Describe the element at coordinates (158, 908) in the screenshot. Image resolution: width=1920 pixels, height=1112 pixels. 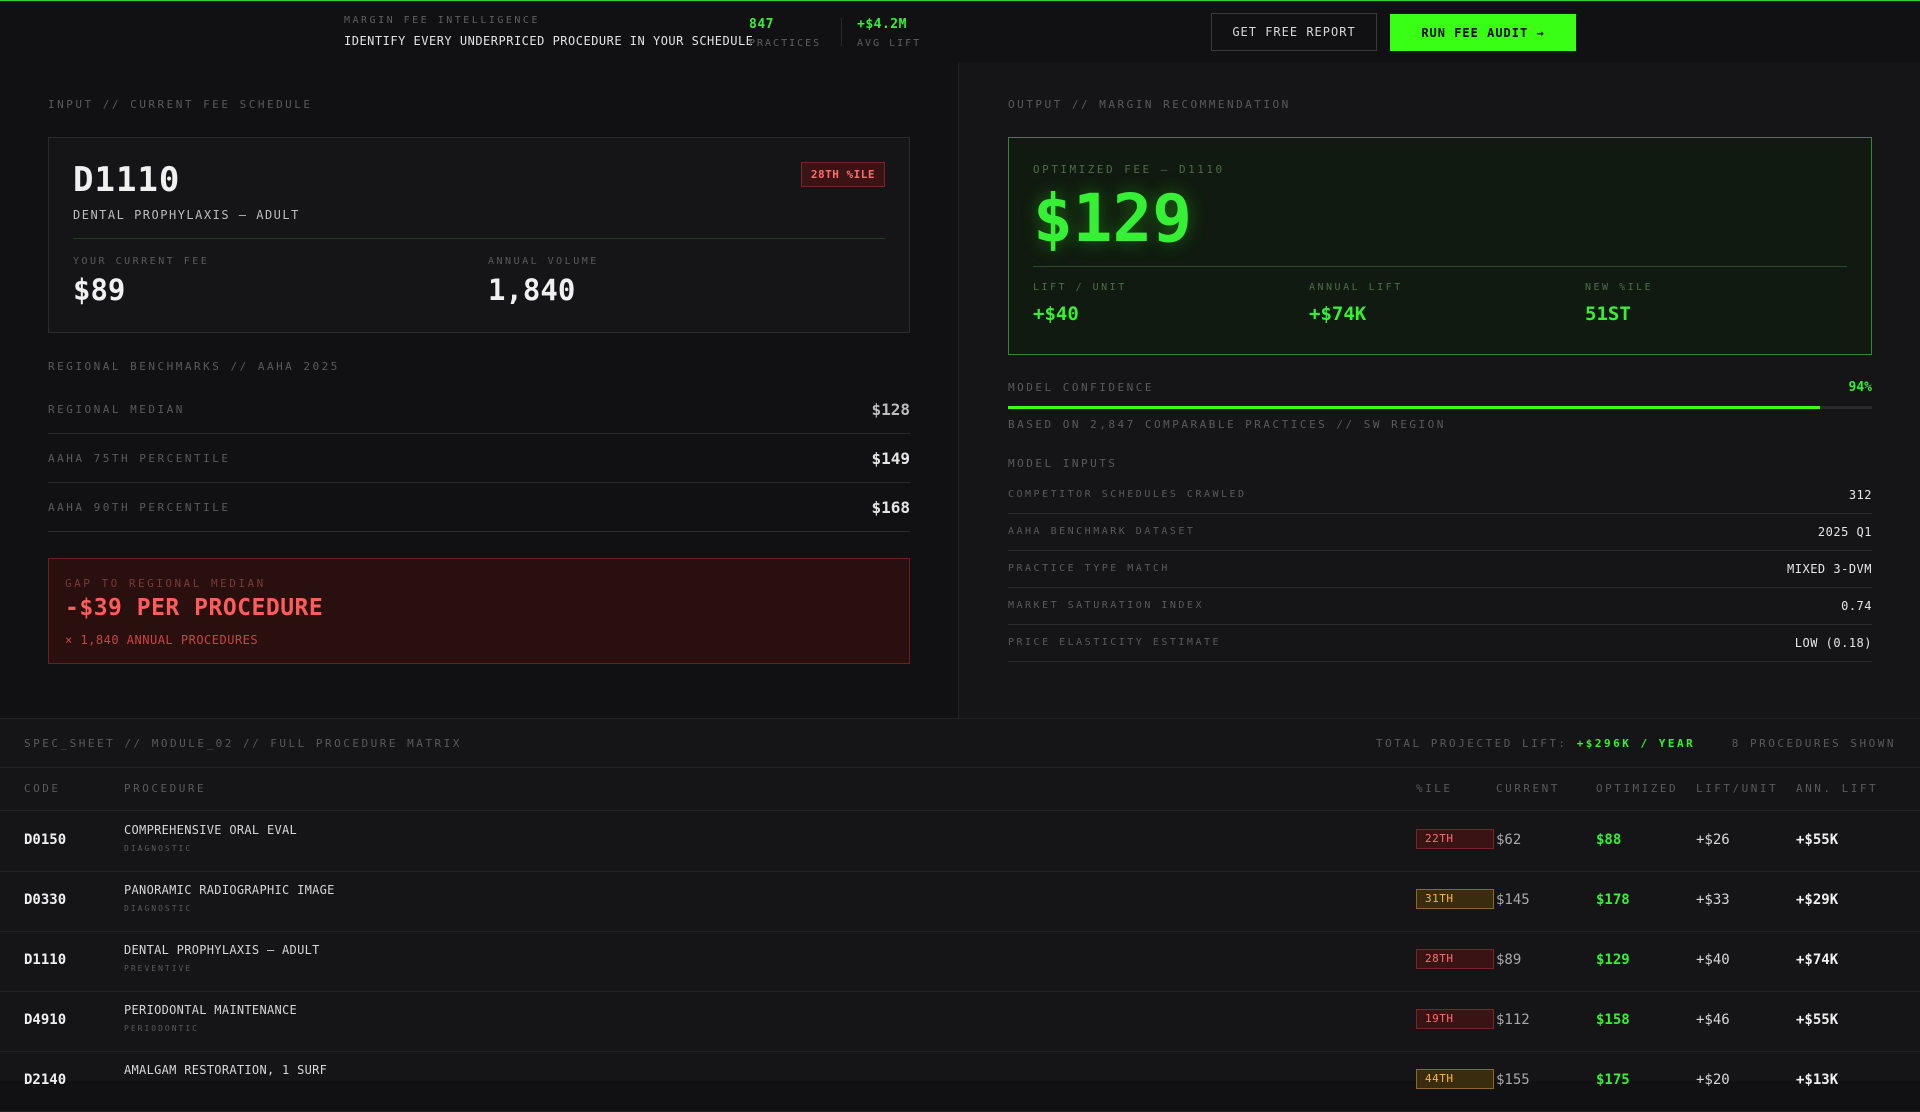
I see `row-category: DIAGNOSTIC` at that location.